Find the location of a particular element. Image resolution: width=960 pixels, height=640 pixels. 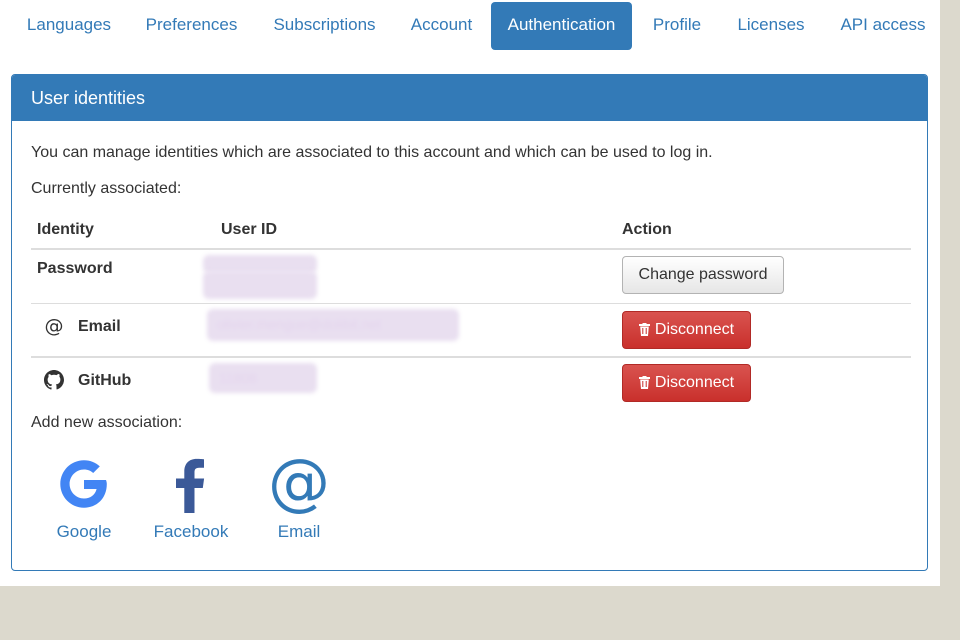

tab-subscriptions: Subscriptions is located at coordinates (324, 26).